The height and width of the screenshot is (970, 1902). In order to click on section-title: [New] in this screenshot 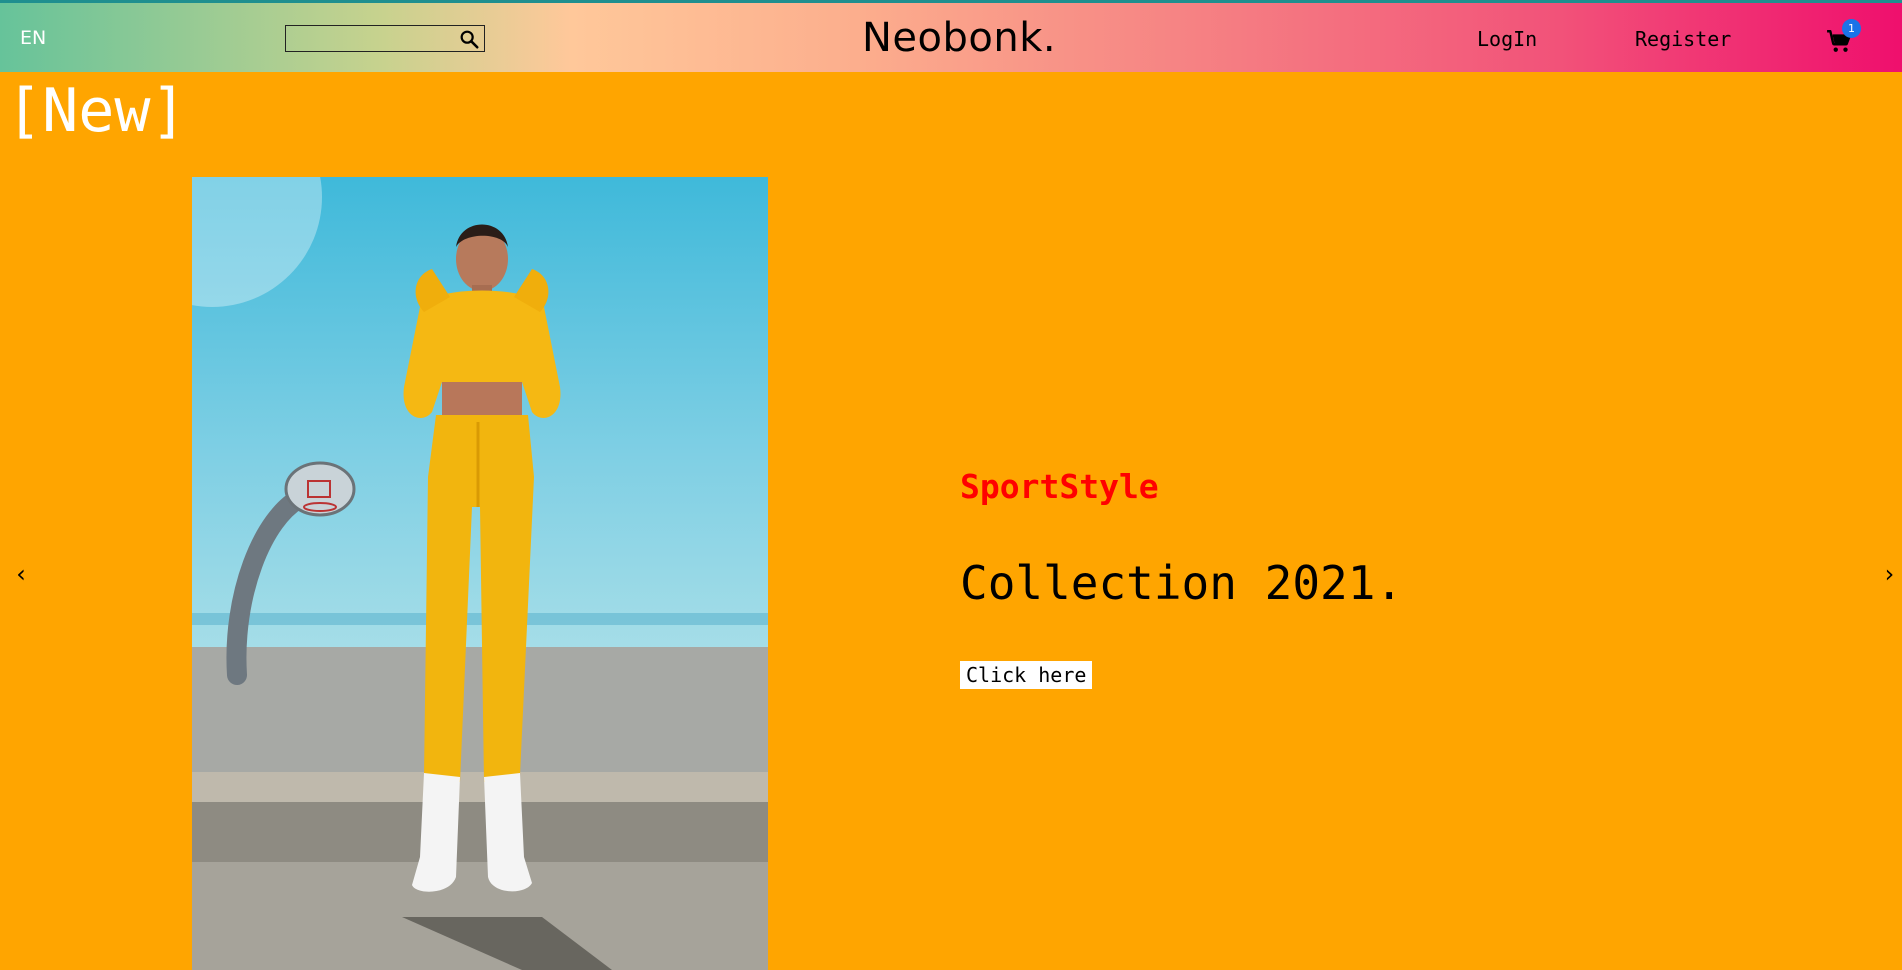, I will do `click(96, 111)`.